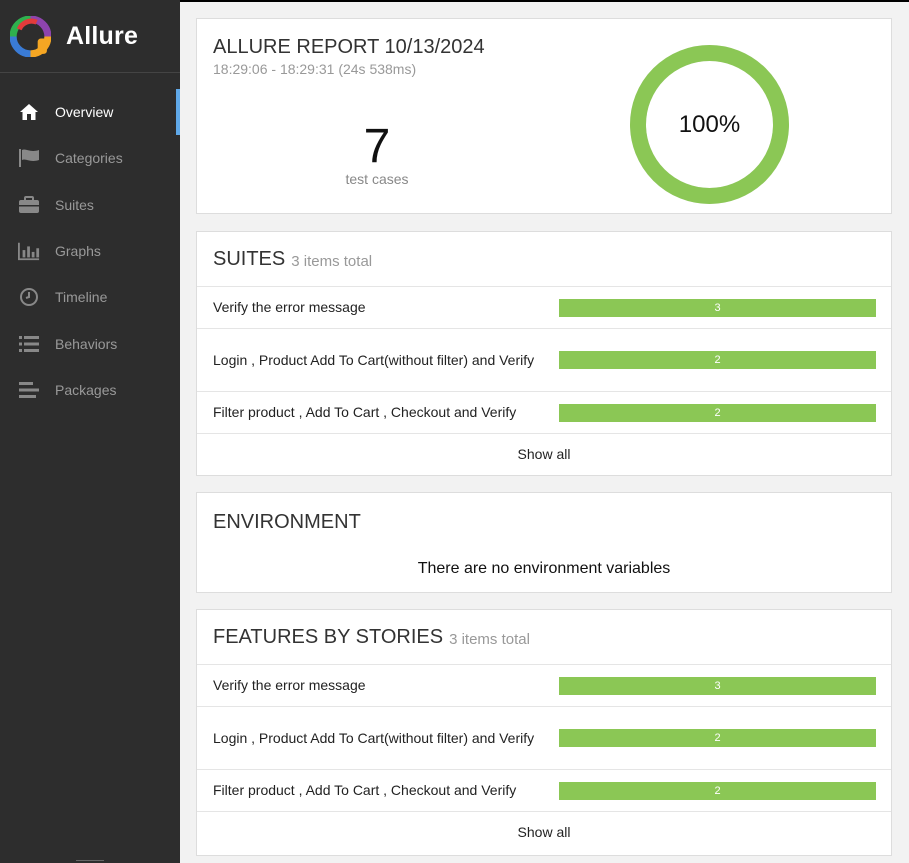  I want to click on sidebar-item-timeline: Timeline, so click(90, 297).